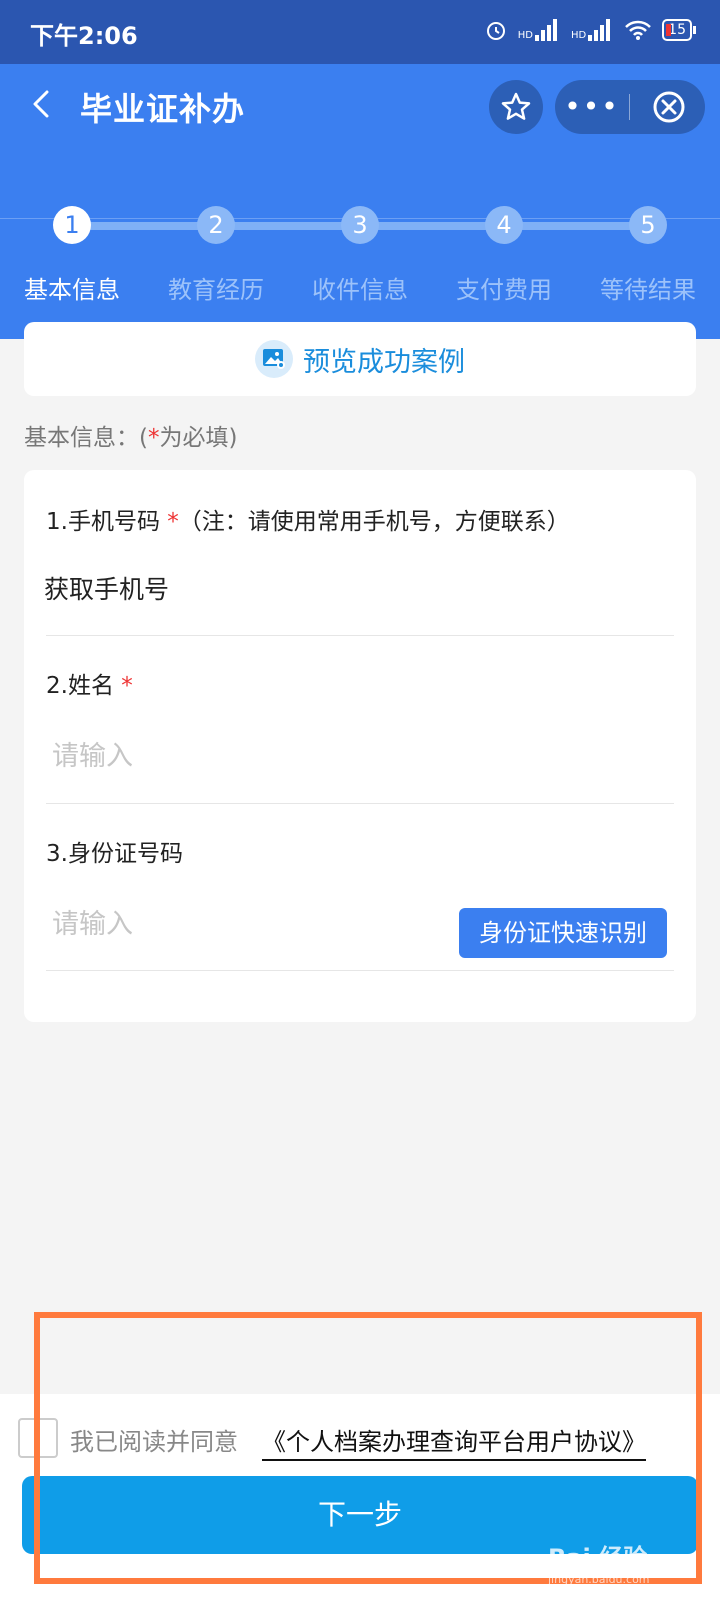  I want to click on id-number-input: 请输入, so click(92, 921).